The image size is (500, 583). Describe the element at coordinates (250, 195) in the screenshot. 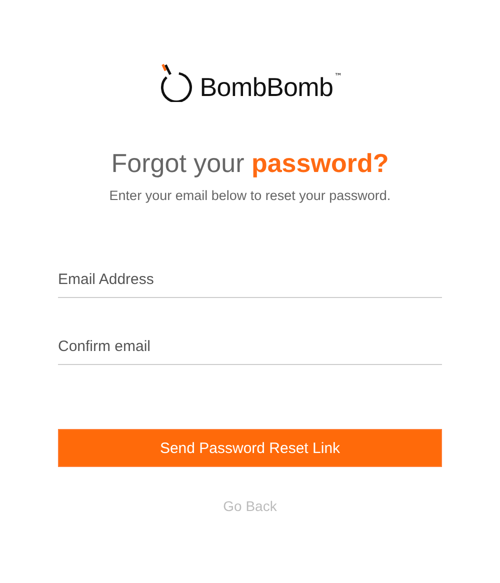

I see `instructions-text: Enter your email below to reset your password.` at that location.